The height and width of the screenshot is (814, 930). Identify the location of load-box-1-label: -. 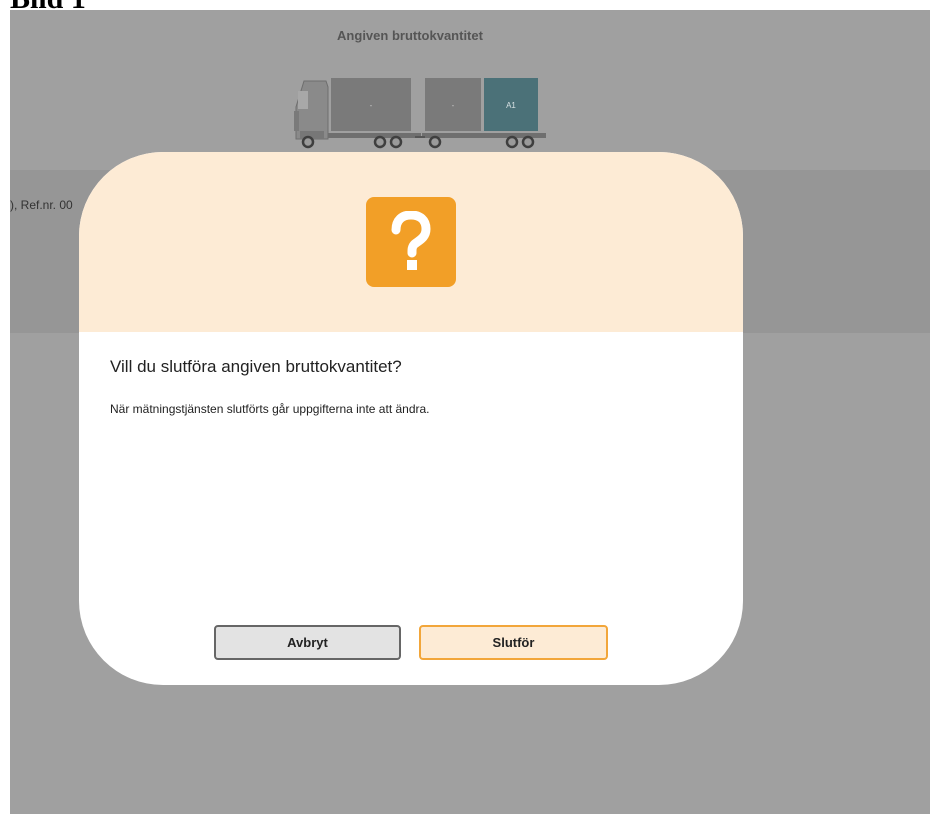
(371, 105).